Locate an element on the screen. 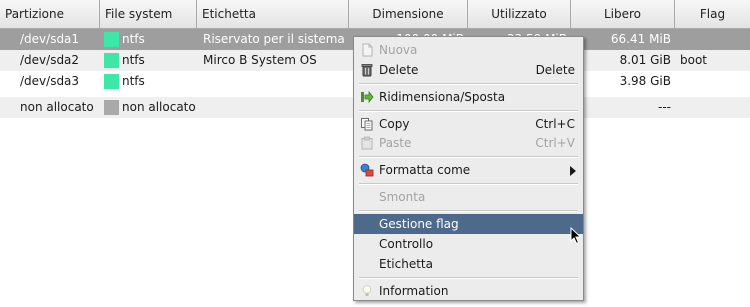 The image size is (750, 307). menu-item-copy: Copy Ctrl+C is located at coordinates (468, 124).